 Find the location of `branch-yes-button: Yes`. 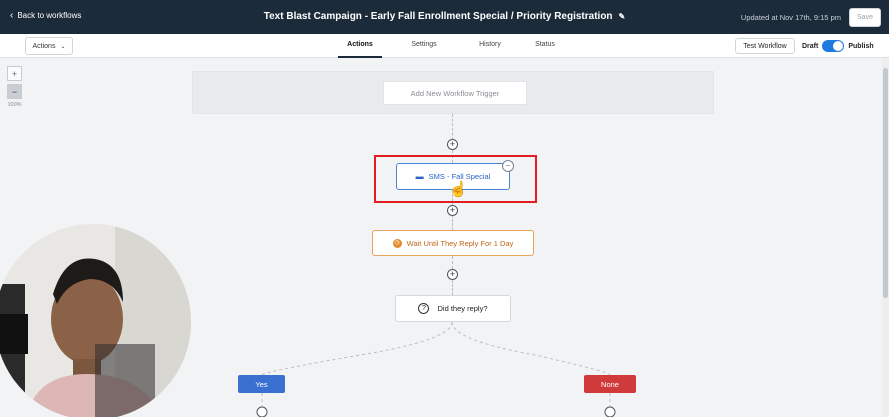

branch-yes-button: Yes is located at coordinates (261, 384).